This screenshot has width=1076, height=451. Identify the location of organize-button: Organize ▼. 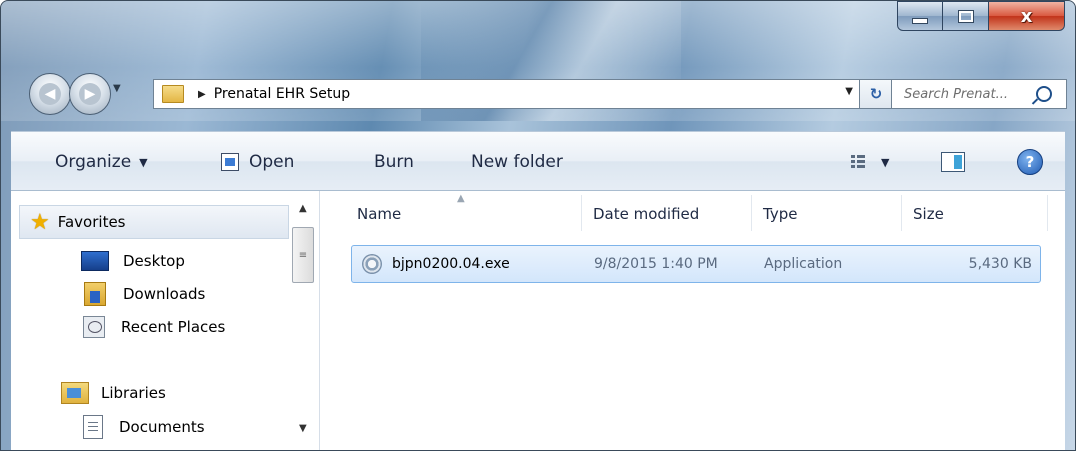
(101, 162).